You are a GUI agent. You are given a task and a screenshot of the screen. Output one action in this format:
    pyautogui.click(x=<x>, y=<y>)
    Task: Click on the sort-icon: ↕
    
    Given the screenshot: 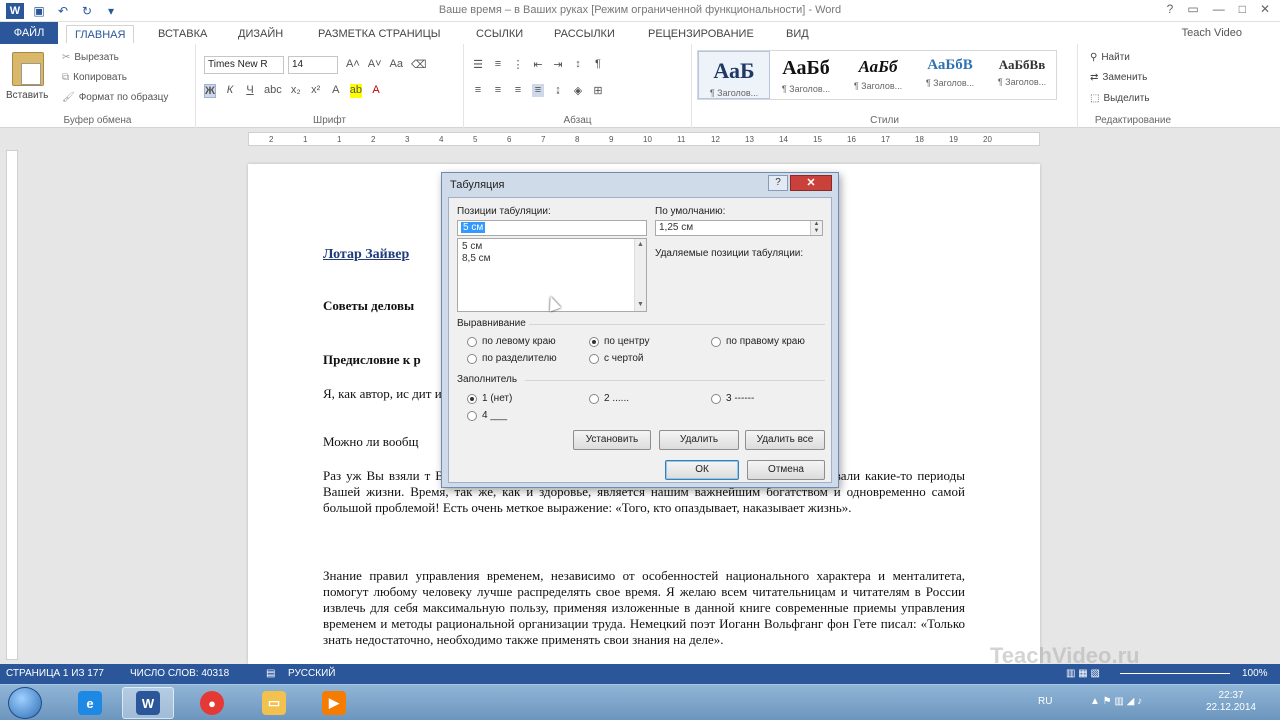 What is the action you would take?
    pyautogui.click(x=578, y=64)
    